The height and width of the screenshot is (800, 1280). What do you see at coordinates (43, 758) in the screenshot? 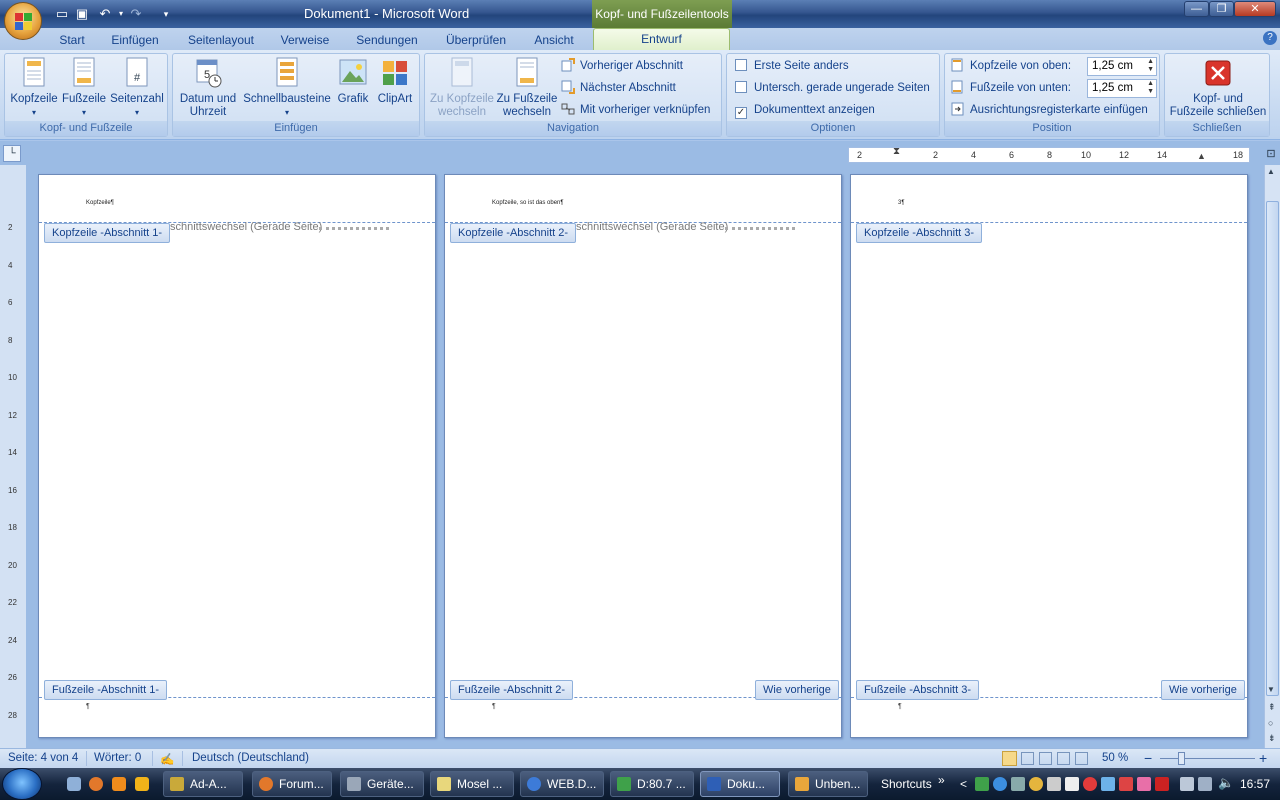
I see `page-counter: Seite: 4 von 4` at bounding box center [43, 758].